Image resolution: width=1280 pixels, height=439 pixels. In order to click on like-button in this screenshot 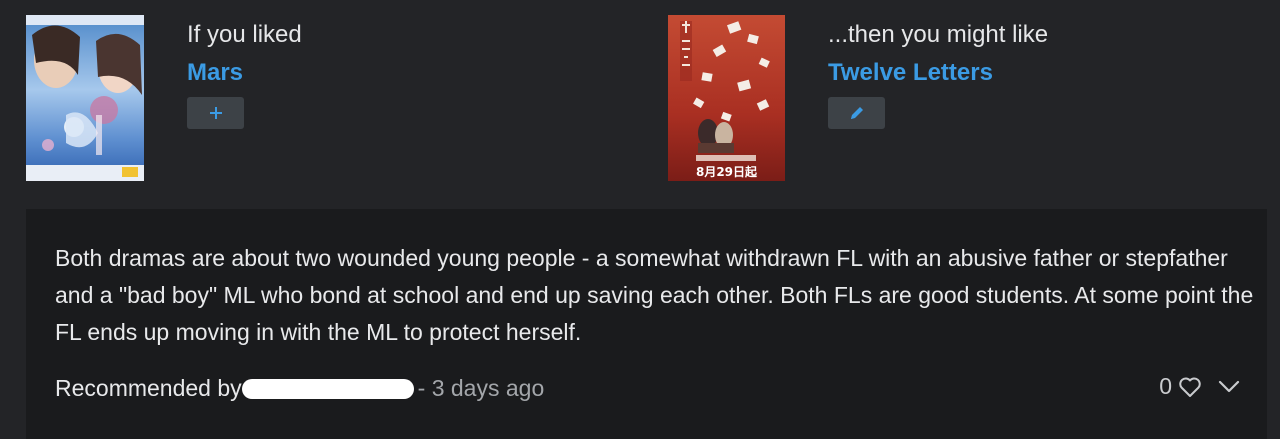, I will do `click(1190, 387)`.